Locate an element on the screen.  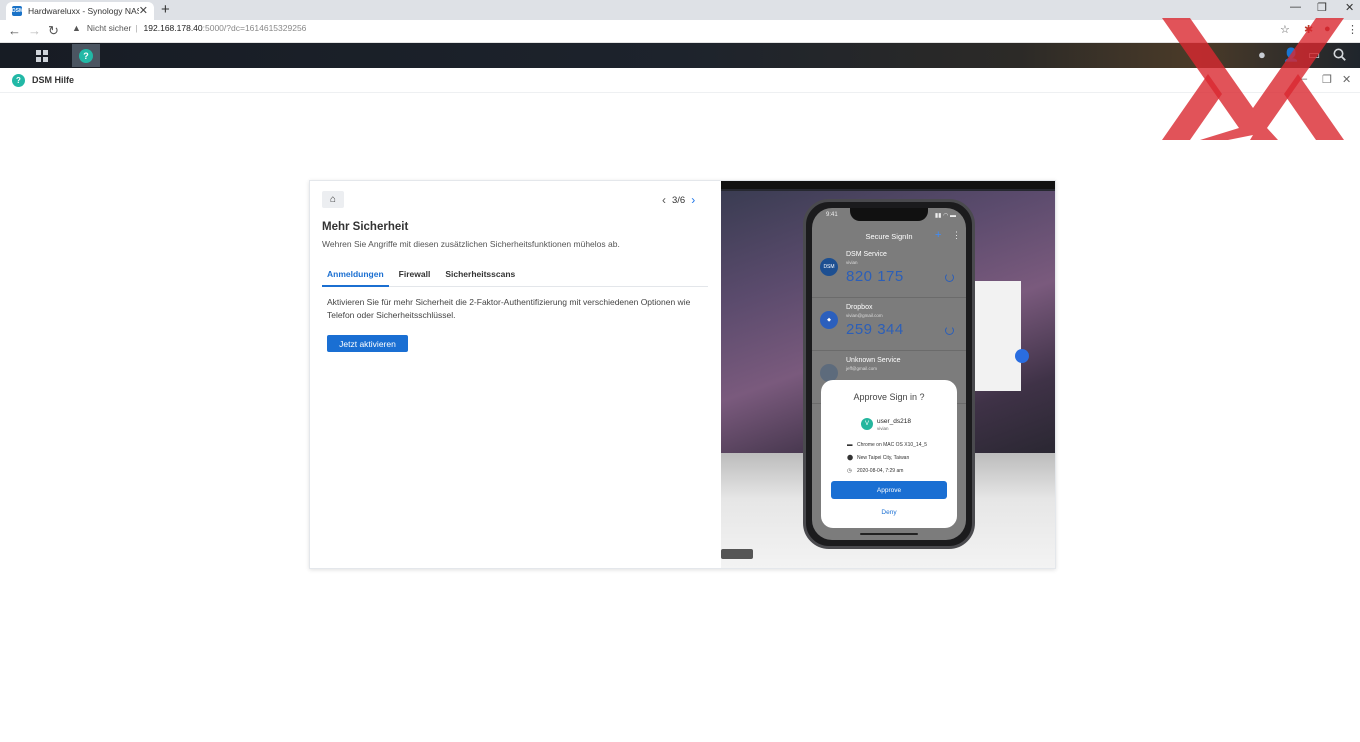
page-indicator: 3/6 is located at coordinates (679, 200).